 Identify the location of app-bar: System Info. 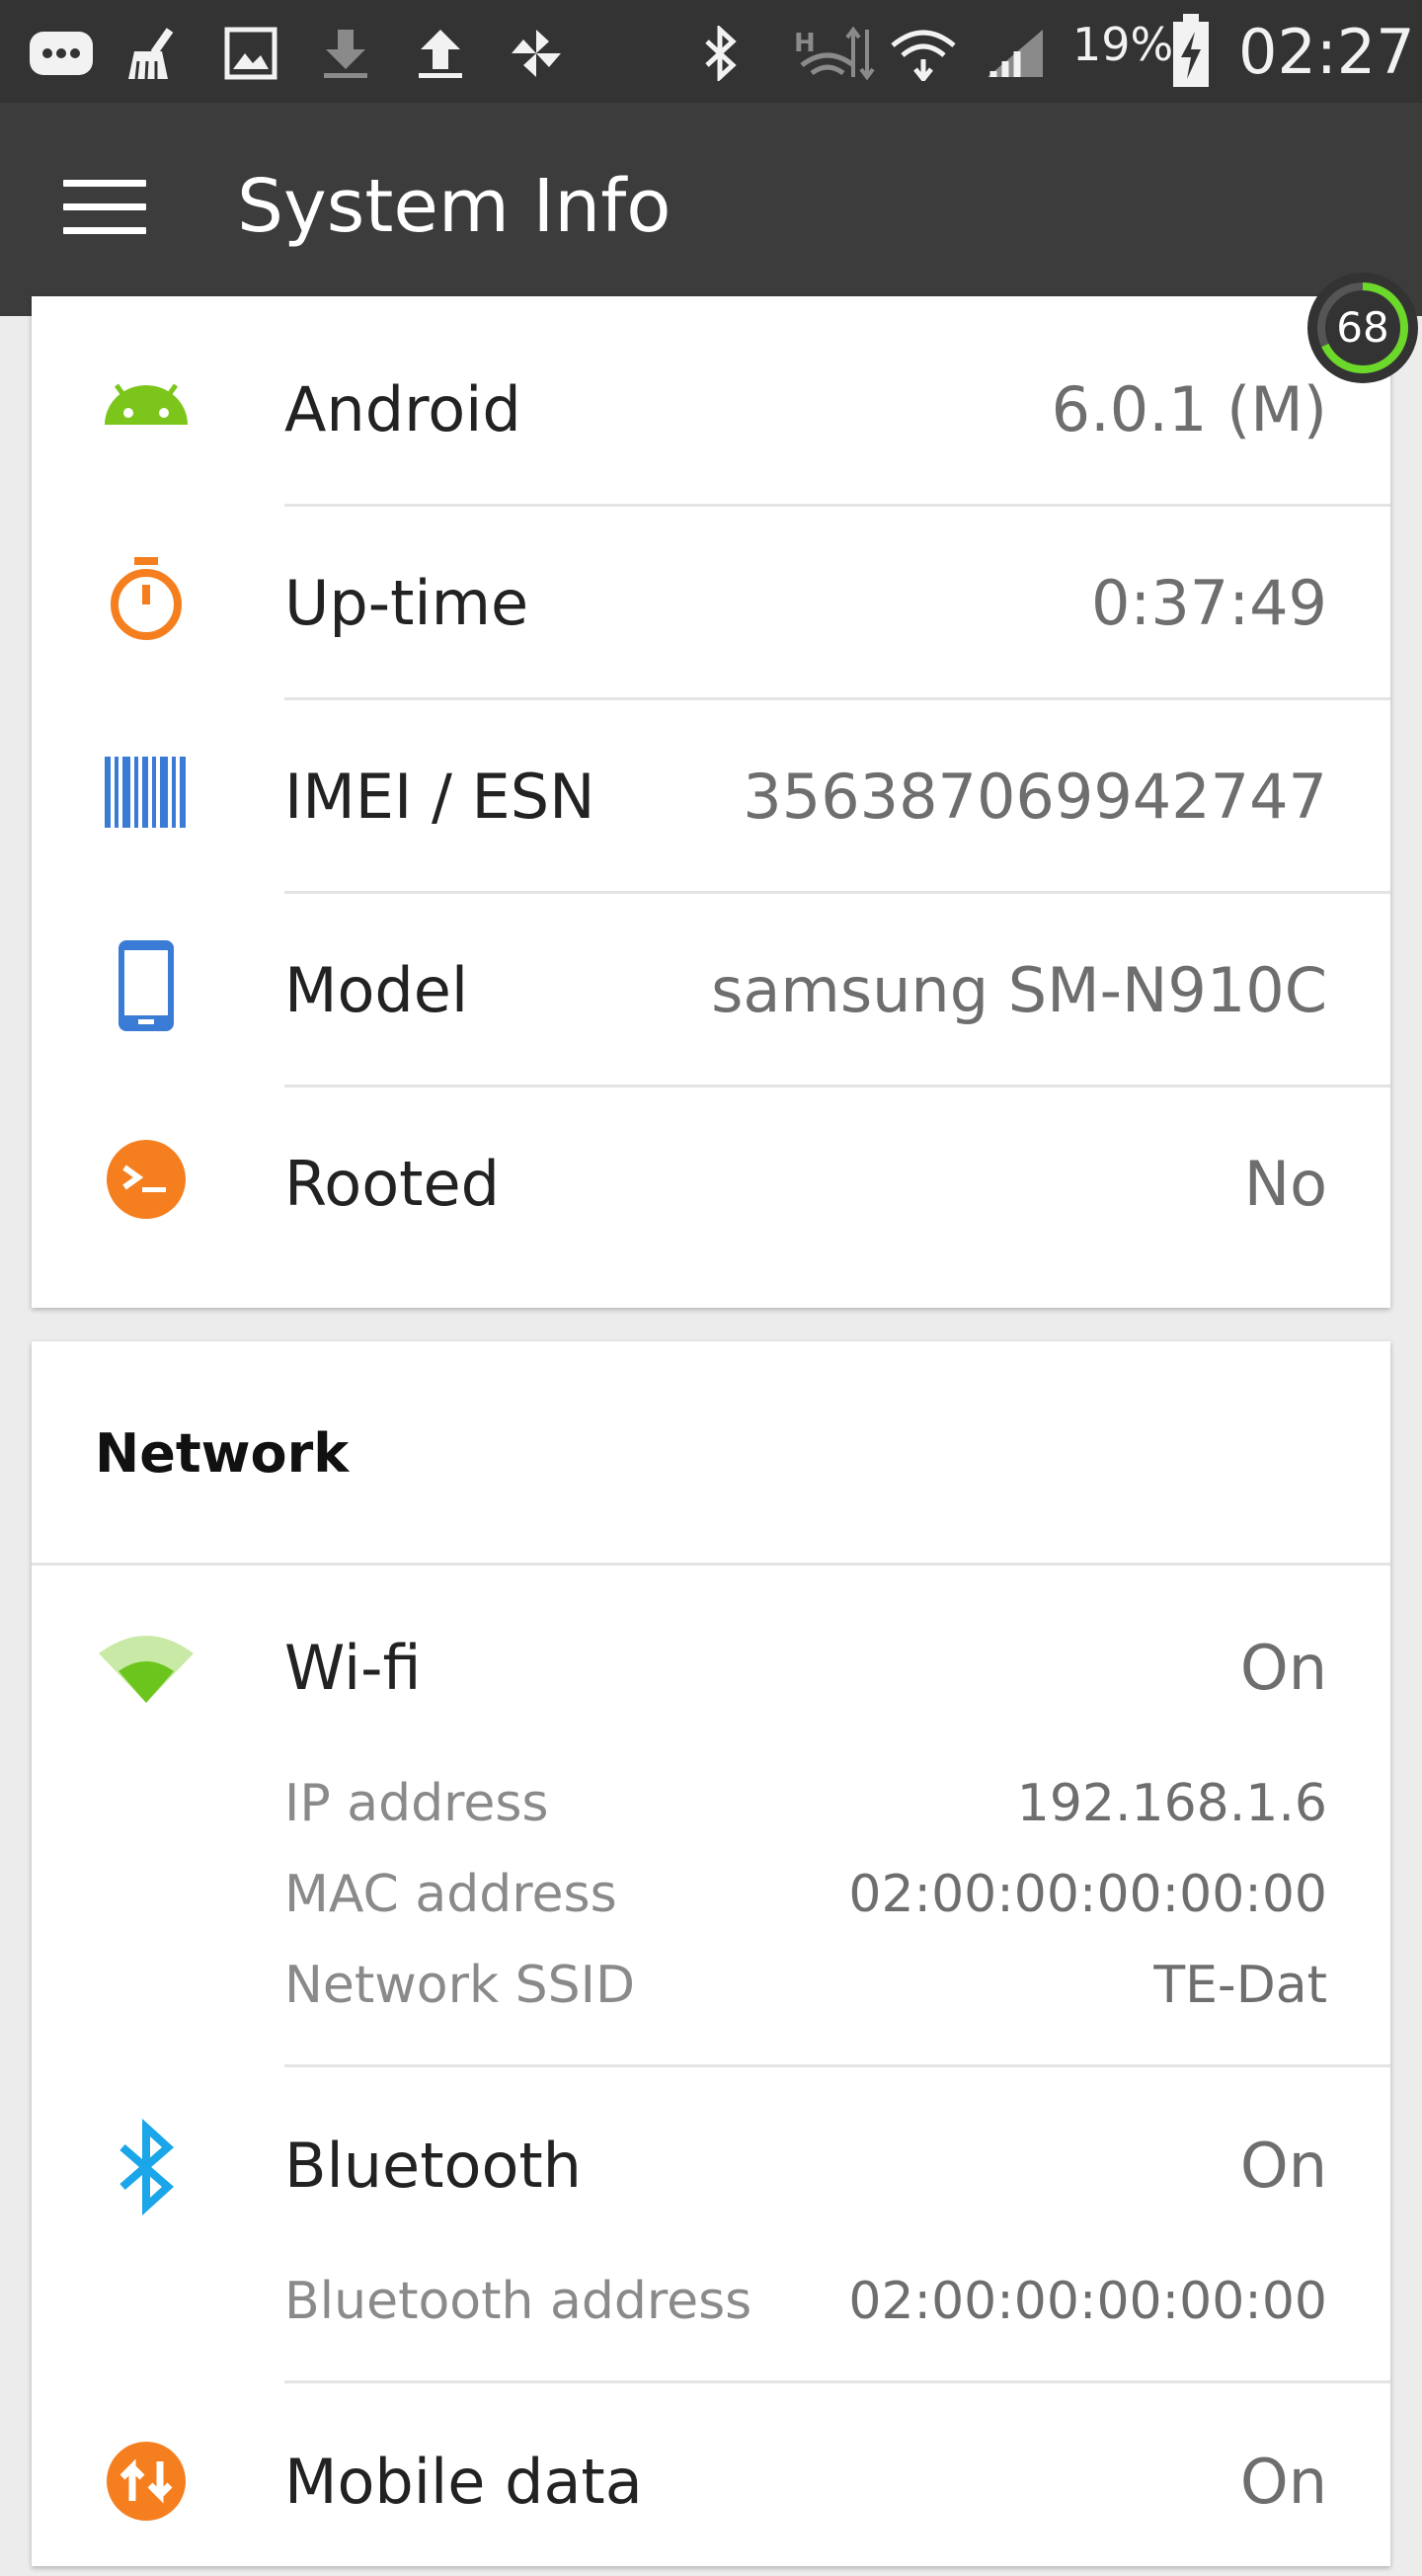
(711, 209).